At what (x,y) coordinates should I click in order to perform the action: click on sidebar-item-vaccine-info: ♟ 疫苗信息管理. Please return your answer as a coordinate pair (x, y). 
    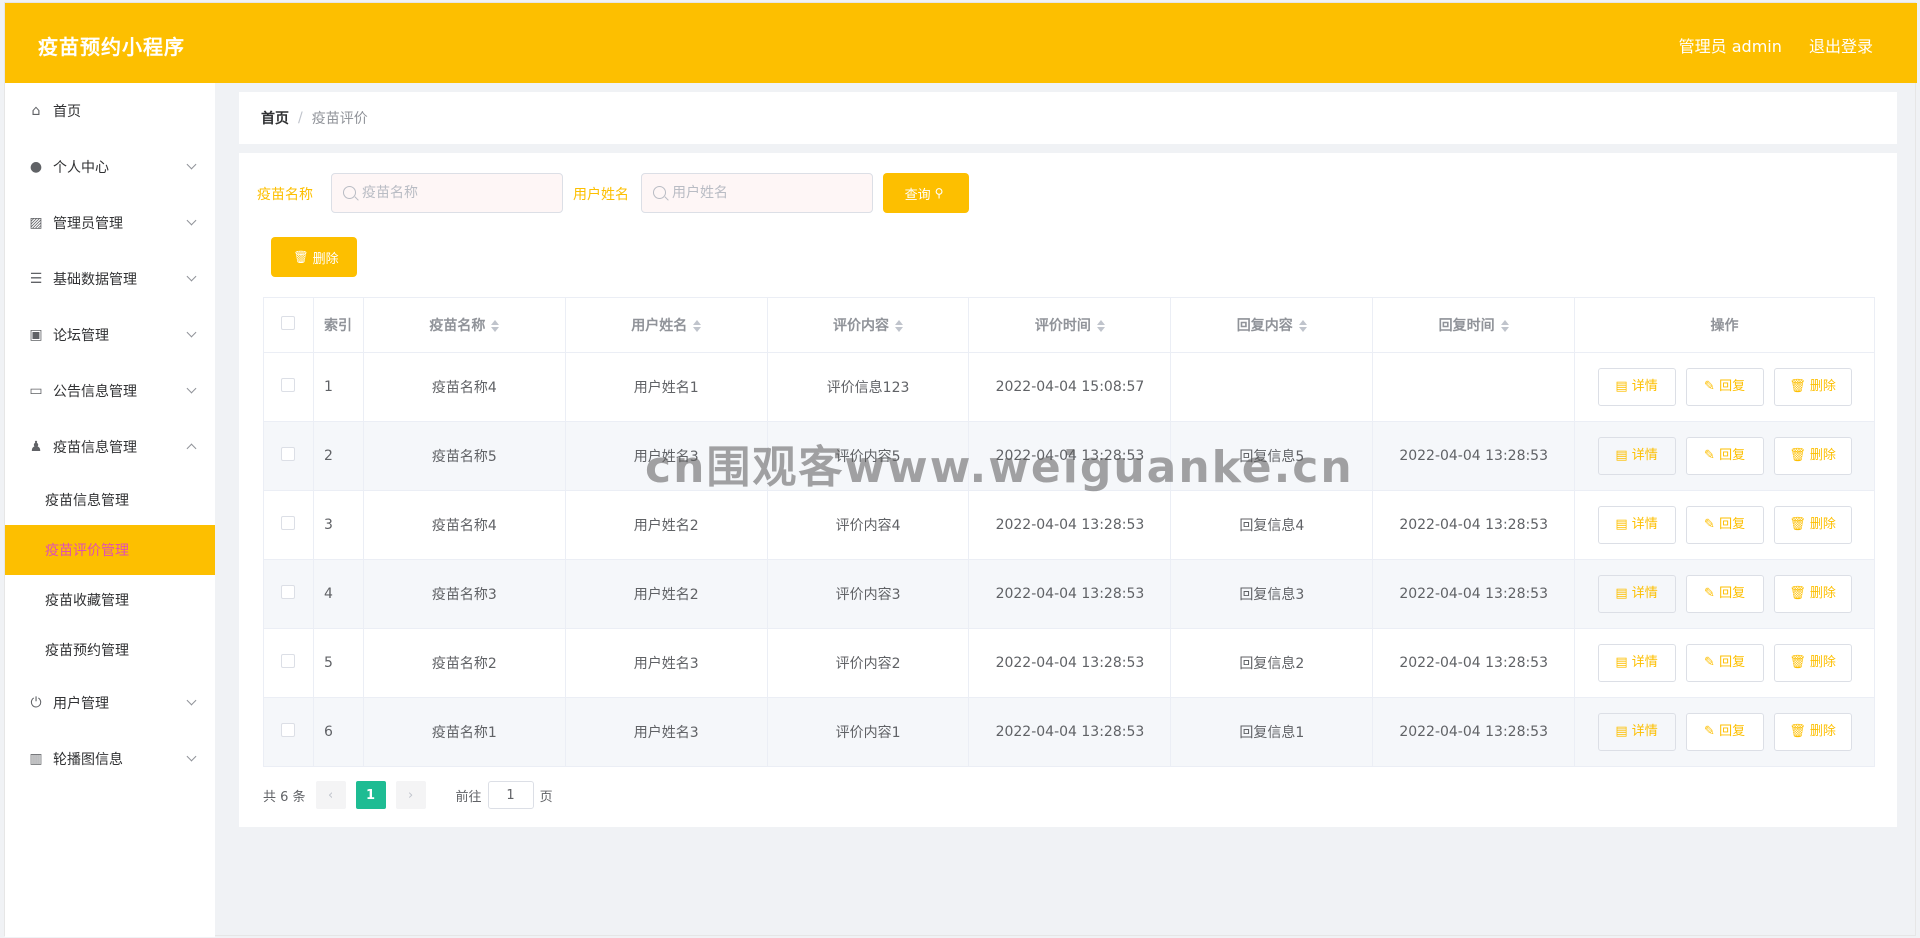
    Looking at the image, I should click on (110, 447).